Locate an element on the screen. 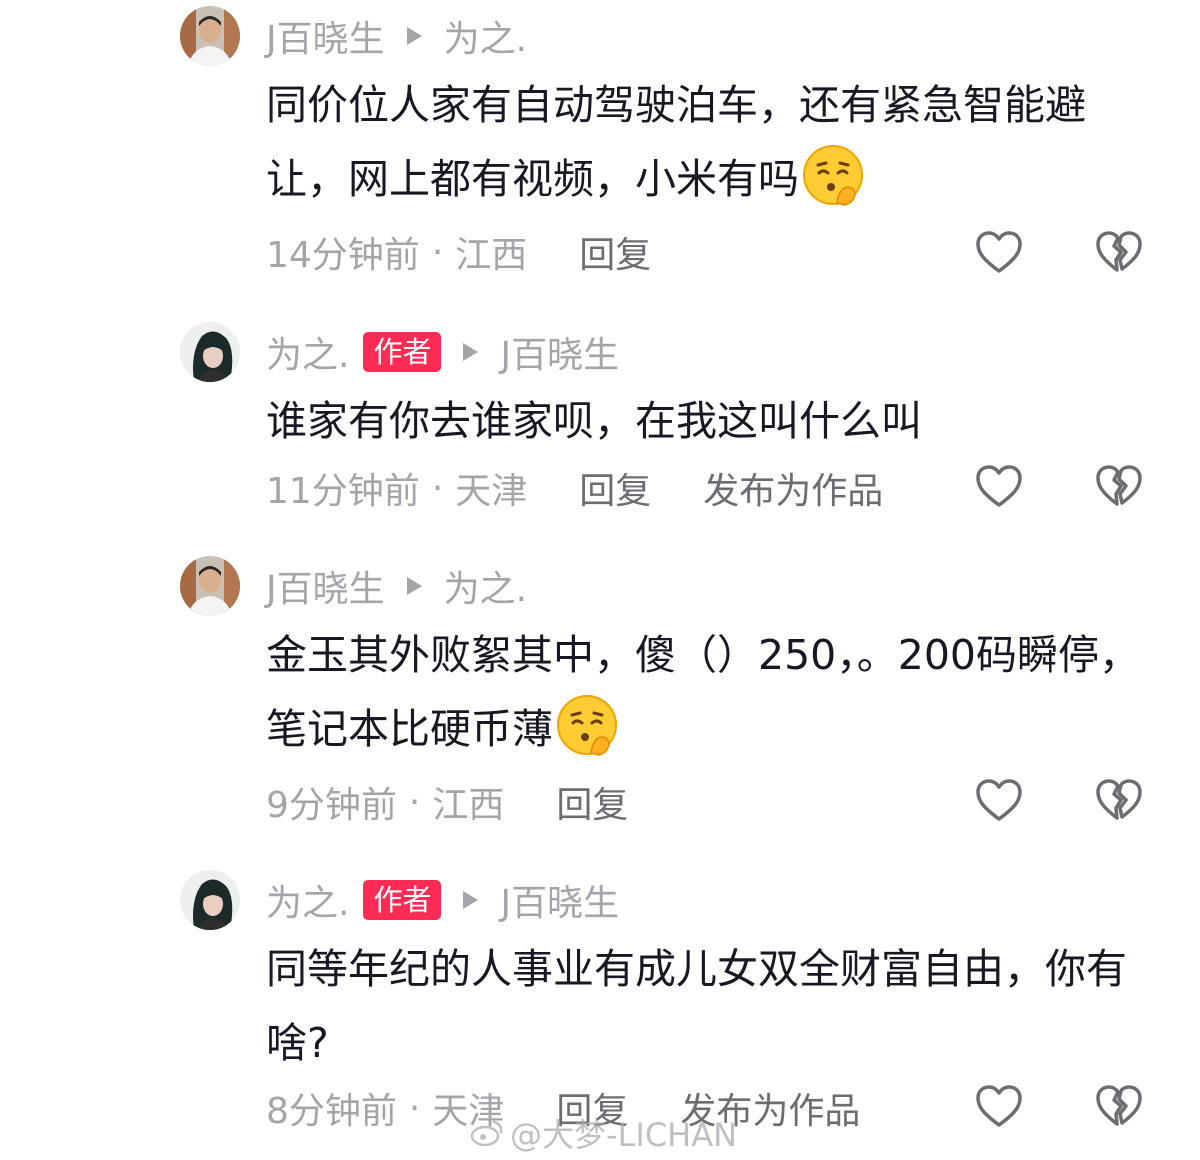 The height and width of the screenshot is (1160, 1200). comment-text-content: 谁家有你去谁家呗，在我这叫什么叫 is located at coordinates (594, 421).